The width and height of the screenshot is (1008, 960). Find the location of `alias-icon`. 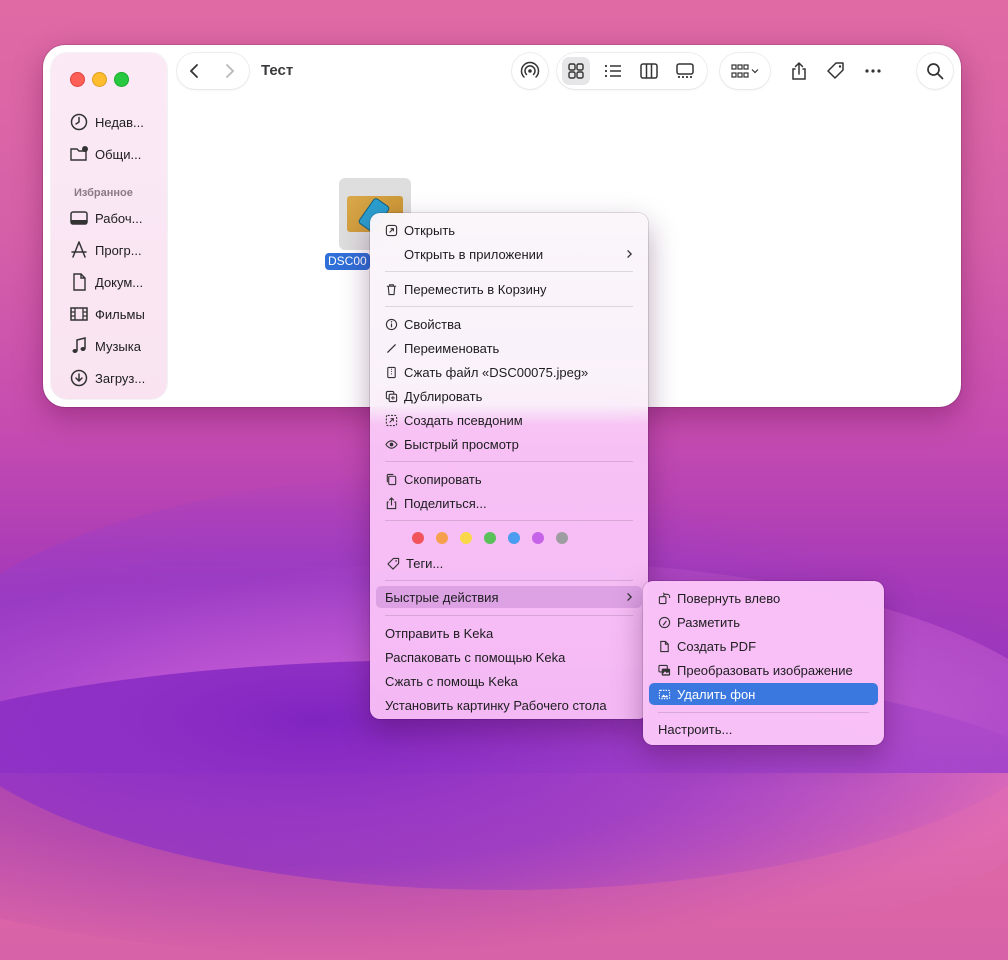

alias-icon is located at coordinates (391, 420).